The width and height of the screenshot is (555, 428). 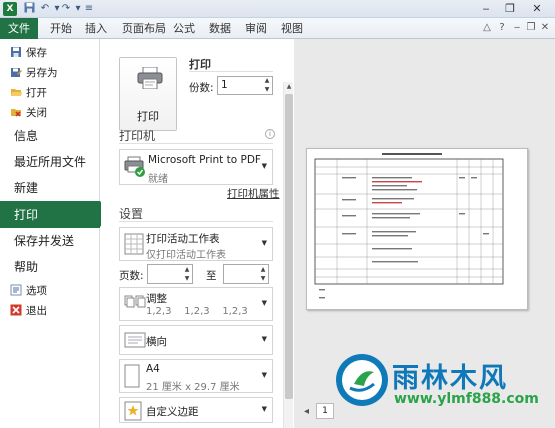 What do you see at coordinates (132, 377) in the screenshot?
I see `portrait-page-icon` at bounding box center [132, 377].